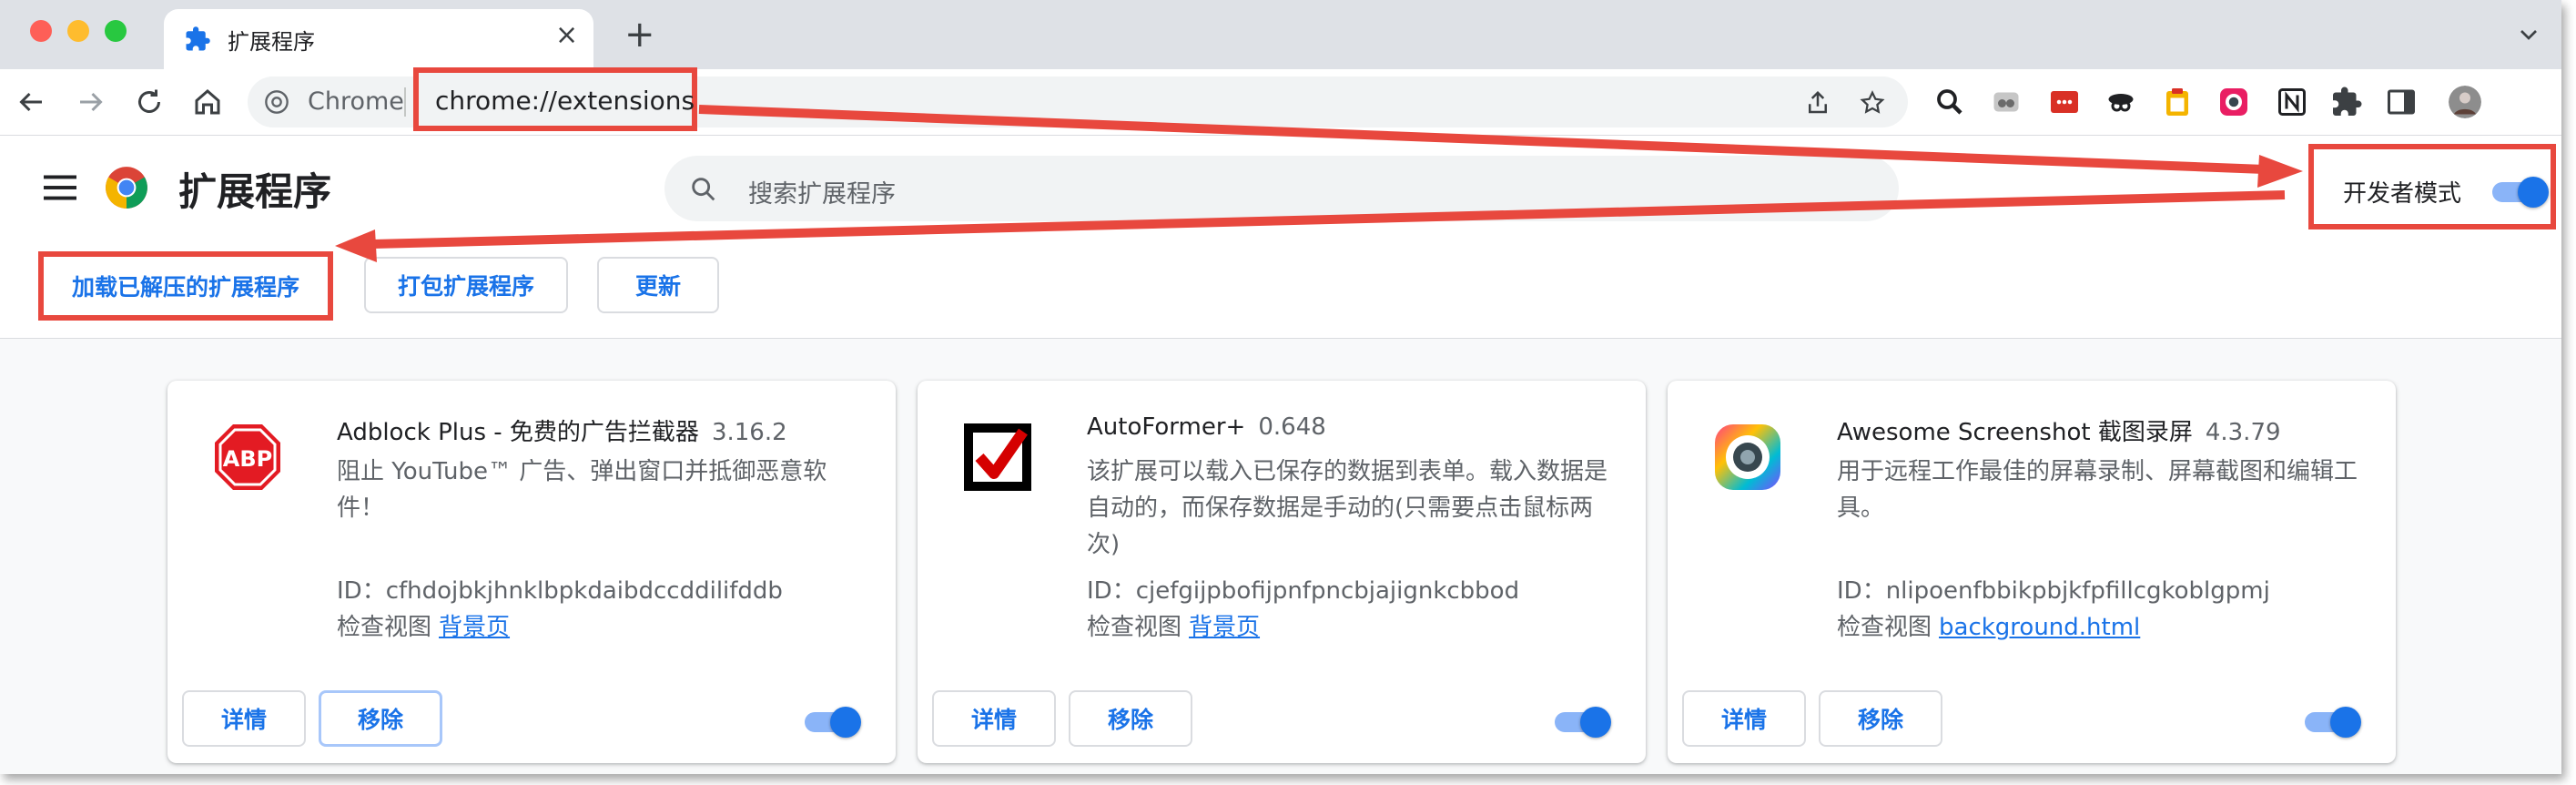 This screenshot has width=2576, height=785. What do you see at coordinates (1303, 591) in the screenshot?
I see `extension-id: ID：cjefgijpbofijpnfpncbjajignkcbbod` at bounding box center [1303, 591].